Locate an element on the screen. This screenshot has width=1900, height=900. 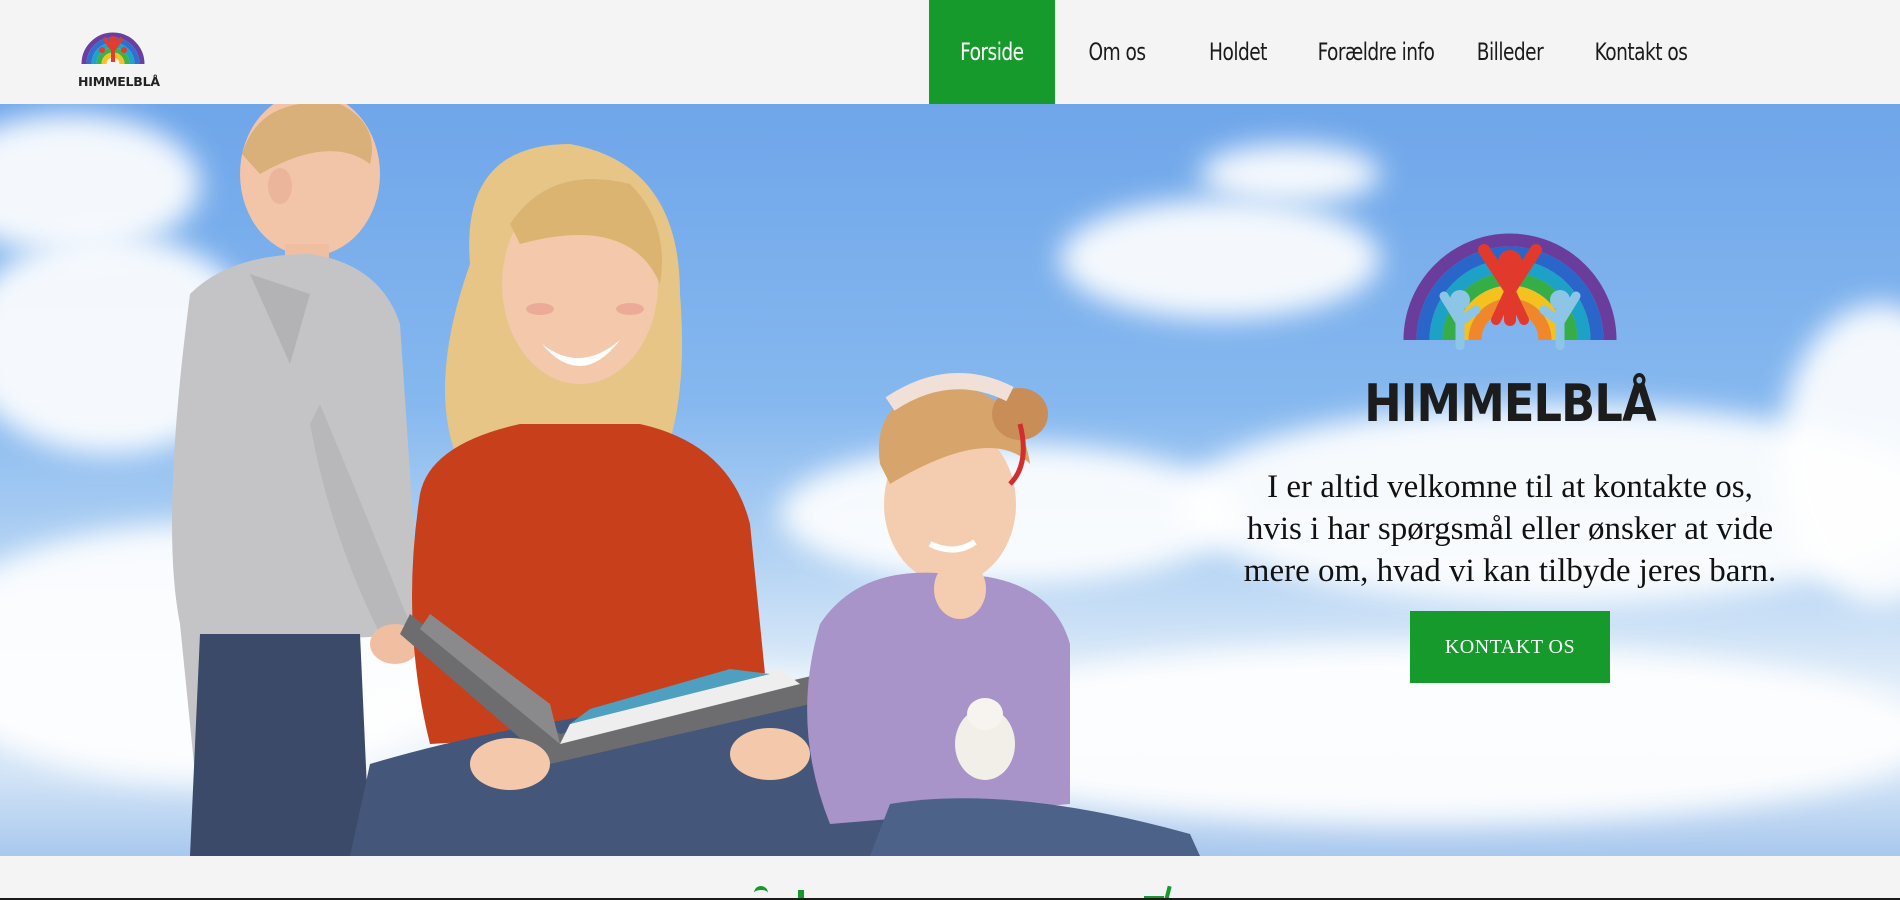
hero-logo is located at coordinates (1510, 250).